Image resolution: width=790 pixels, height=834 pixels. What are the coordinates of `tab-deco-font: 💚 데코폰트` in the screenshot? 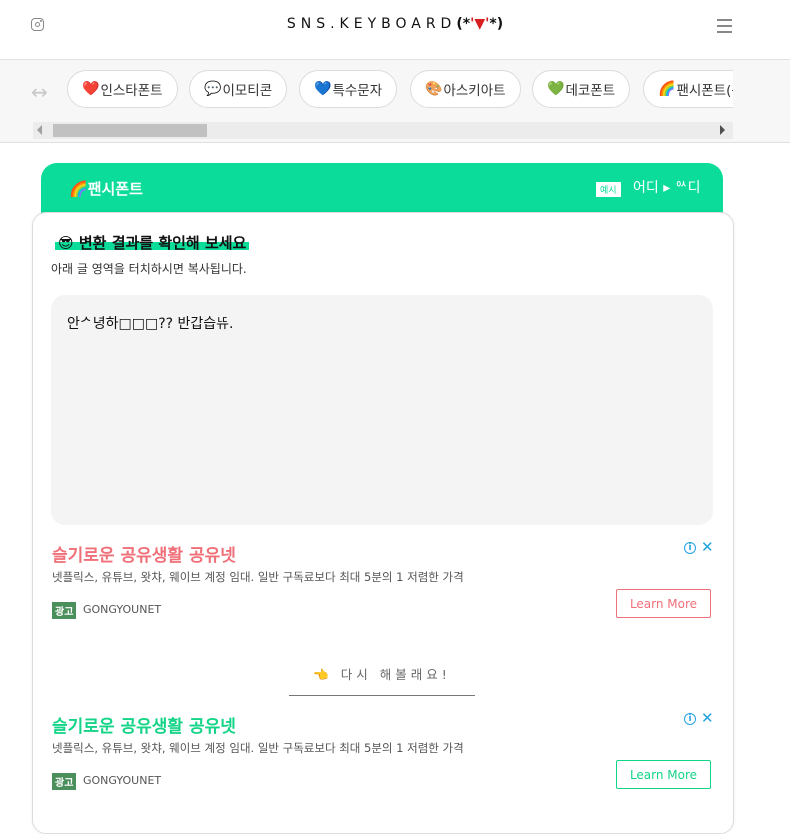 It's located at (581, 89).